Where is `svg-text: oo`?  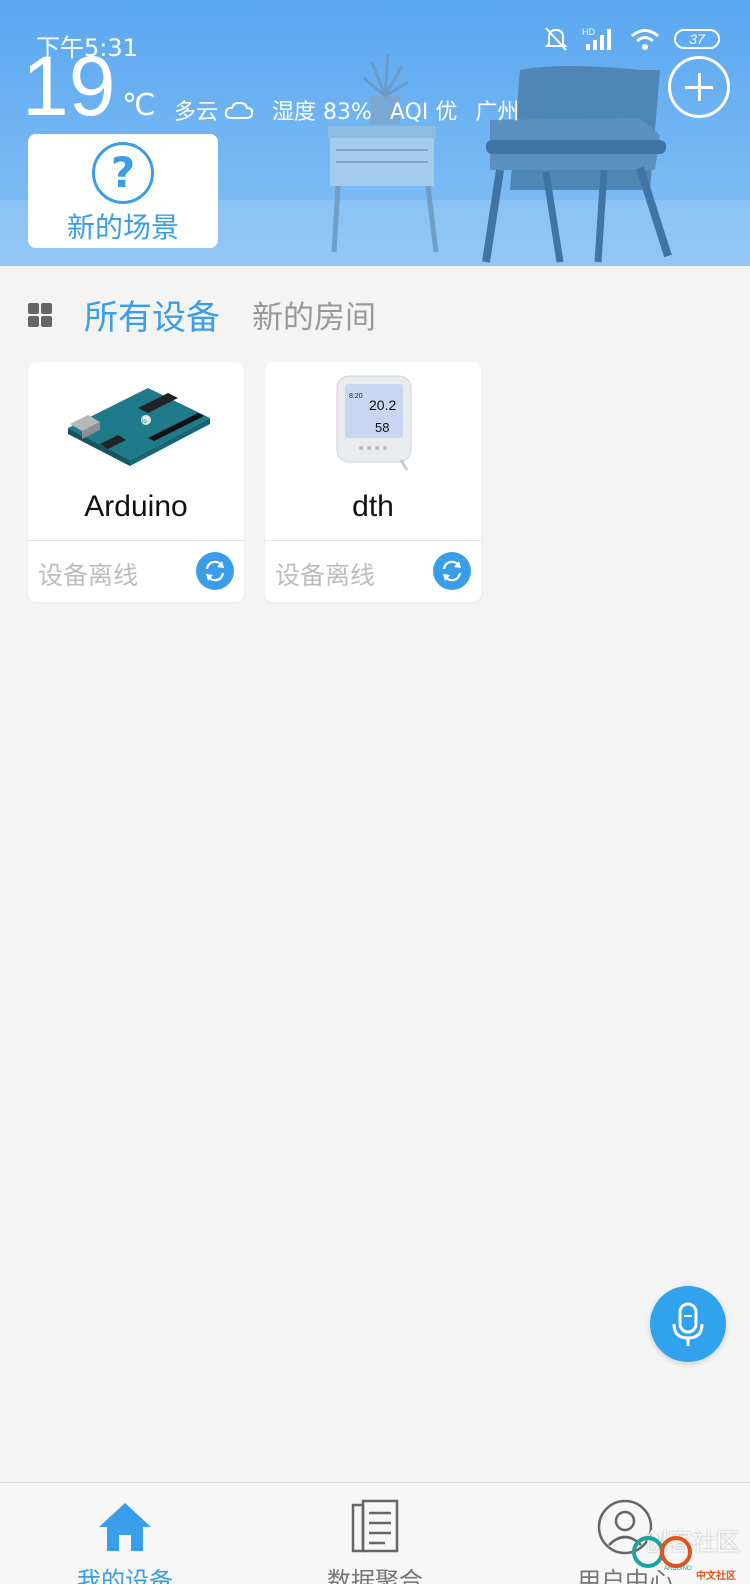
svg-text: oo is located at coordinates (143, 422).